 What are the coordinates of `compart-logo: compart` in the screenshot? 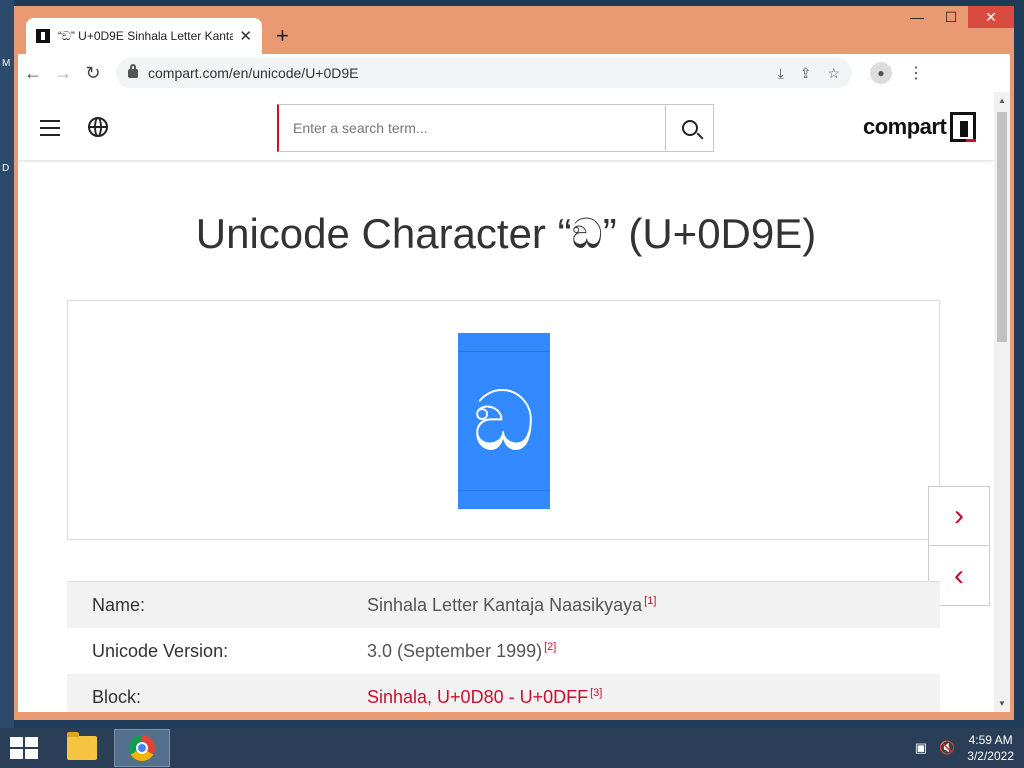 It's located at (920, 127).